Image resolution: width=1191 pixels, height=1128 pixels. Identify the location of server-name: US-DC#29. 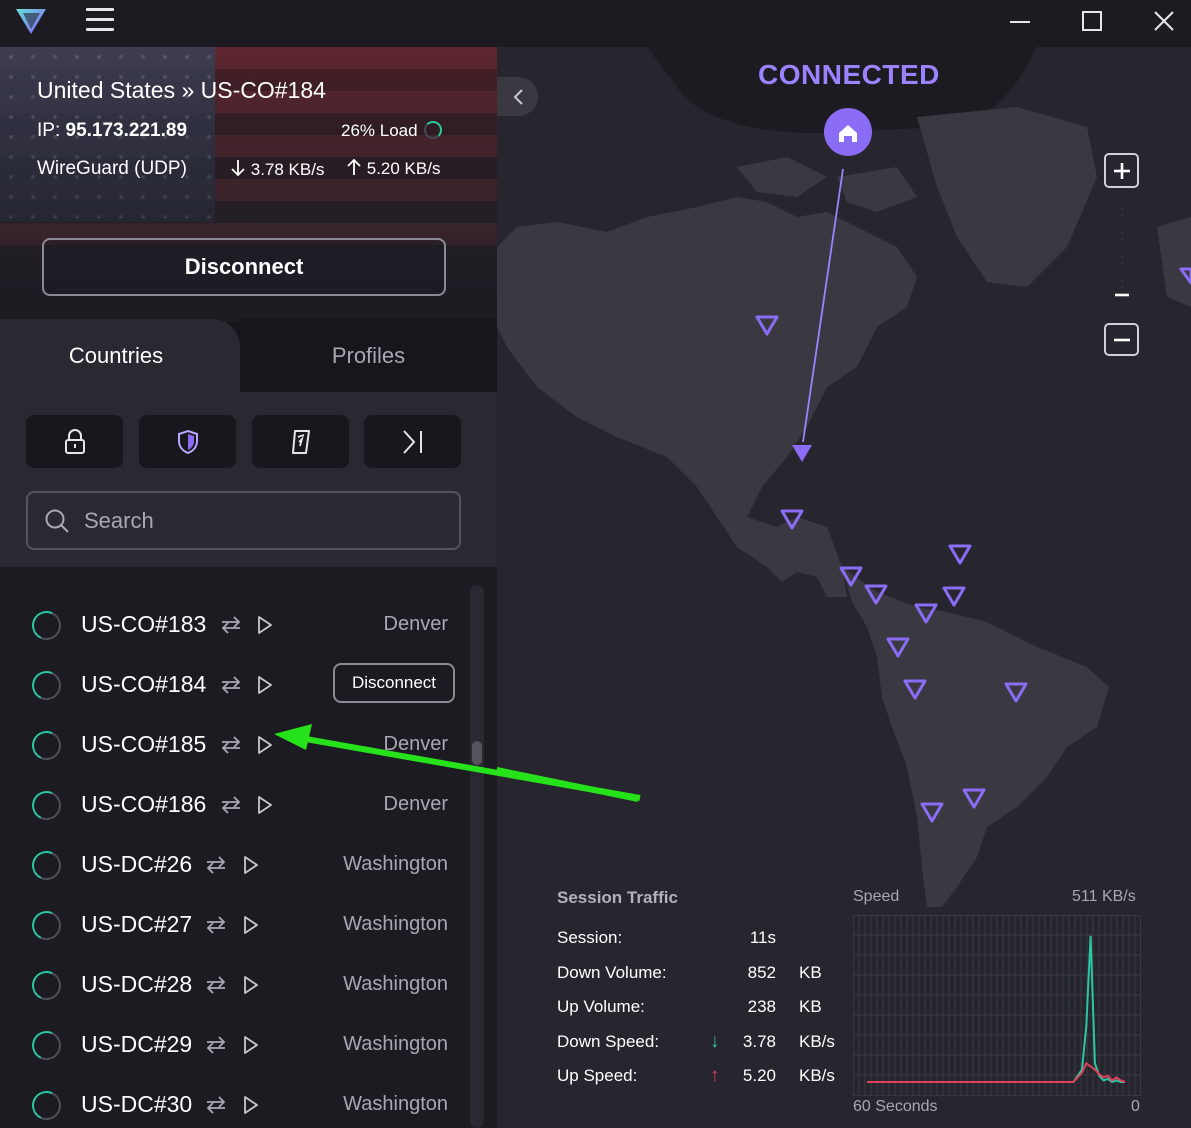
(137, 1044).